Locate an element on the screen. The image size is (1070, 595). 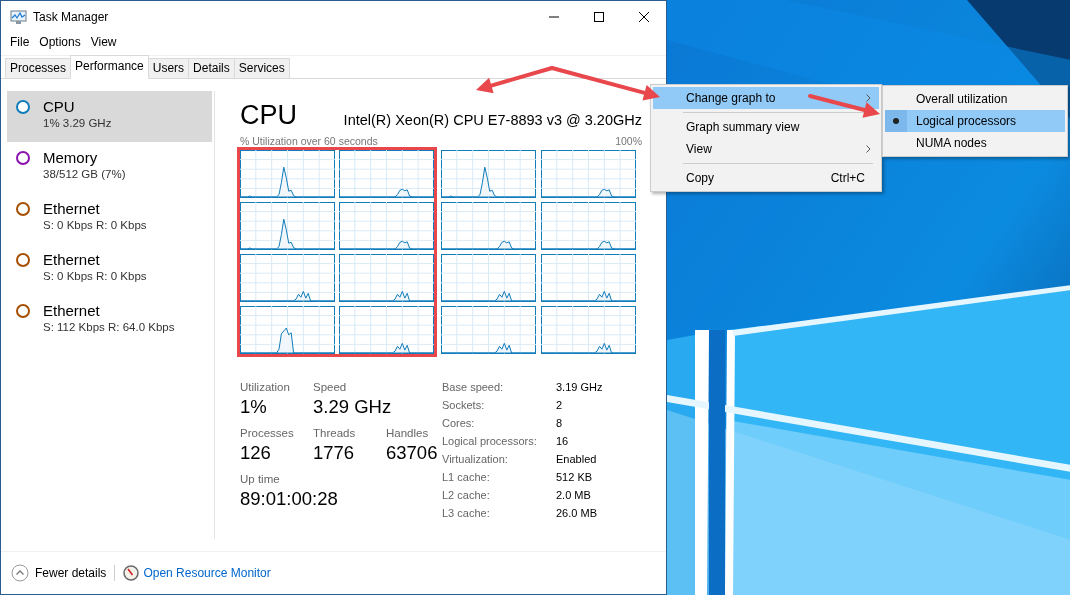
stat-value: 1% is located at coordinates (254, 407).